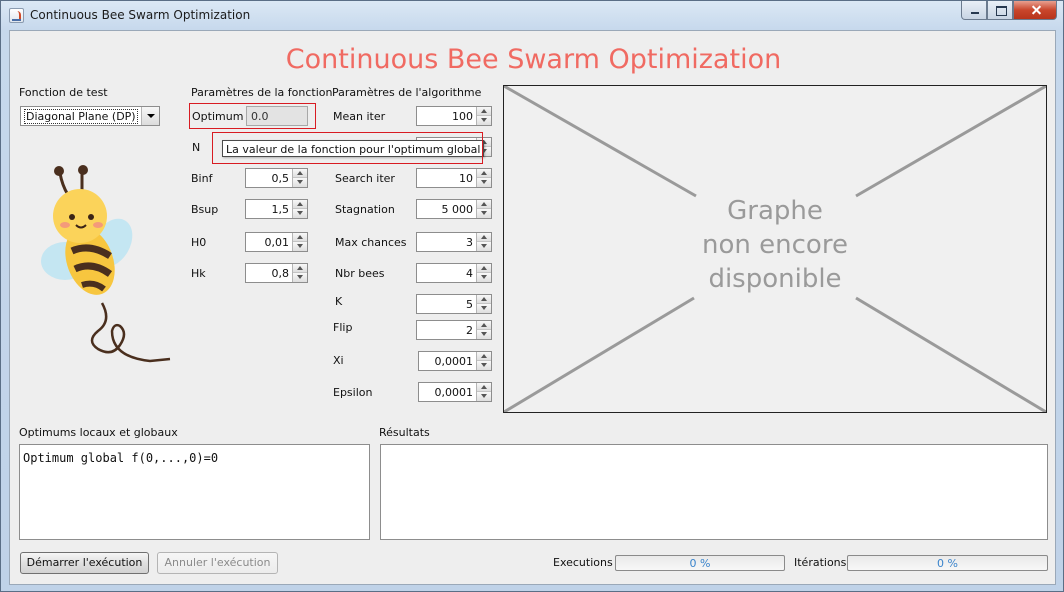 Image resolution: width=1064 pixels, height=592 pixels. I want to click on k-value: 5, so click(469, 304).